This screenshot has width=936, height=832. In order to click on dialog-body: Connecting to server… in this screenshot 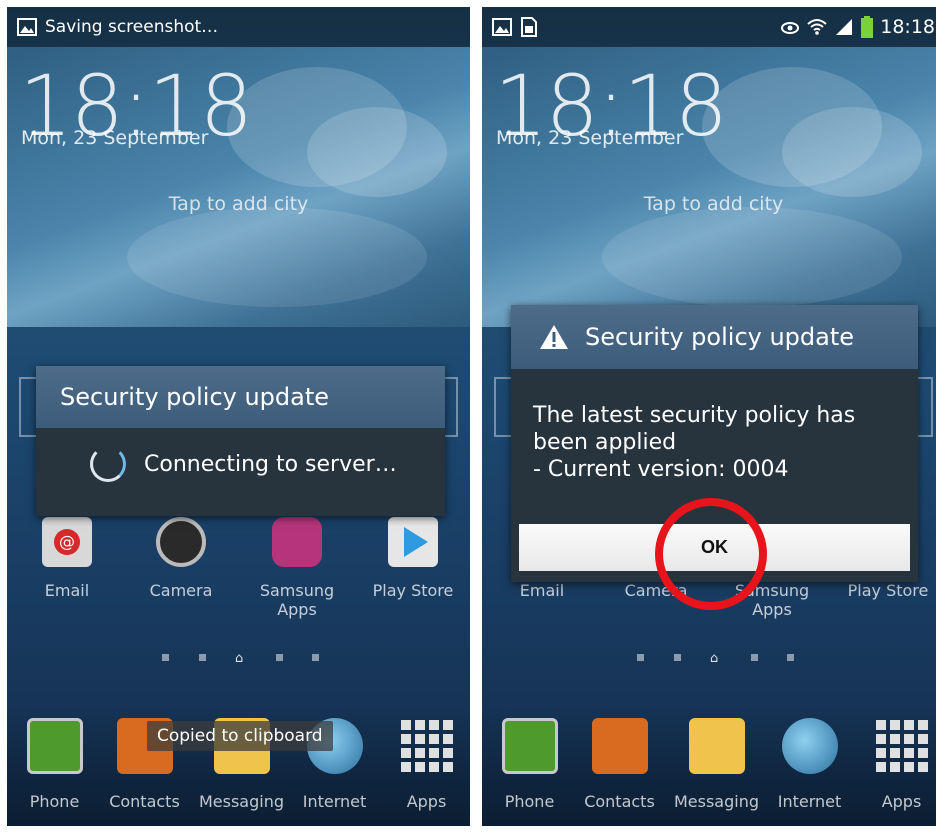, I will do `click(240, 455)`.